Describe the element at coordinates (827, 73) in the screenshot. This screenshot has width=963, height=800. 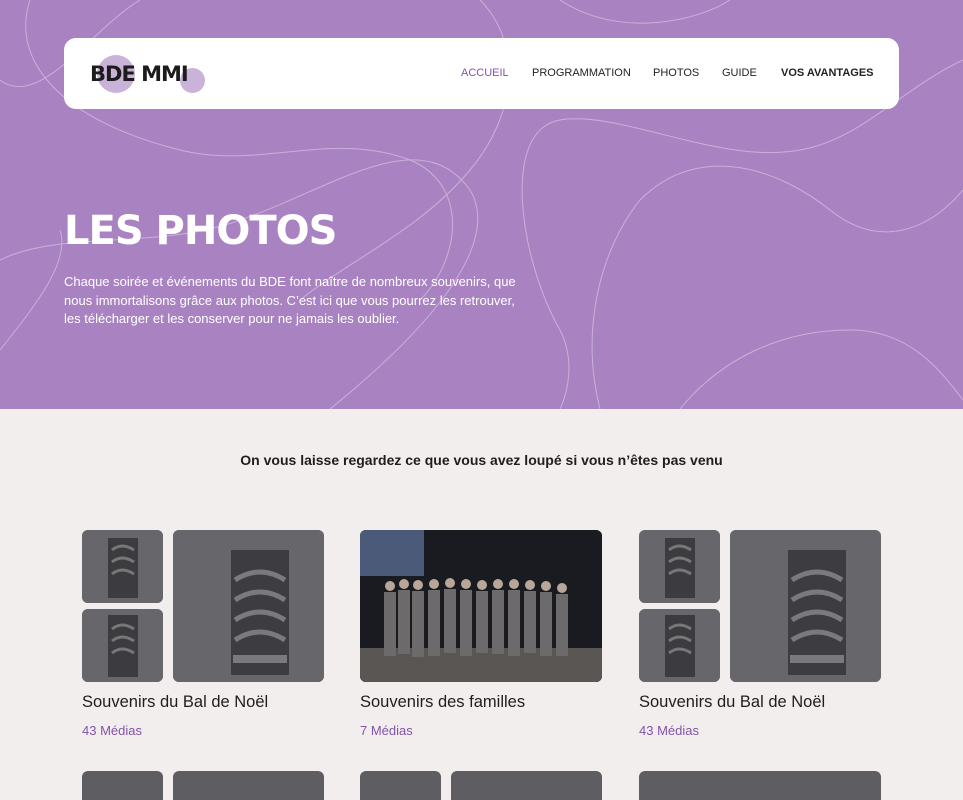
I see `nav-item-vos-avantages: VOS AVANTAGES` at that location.